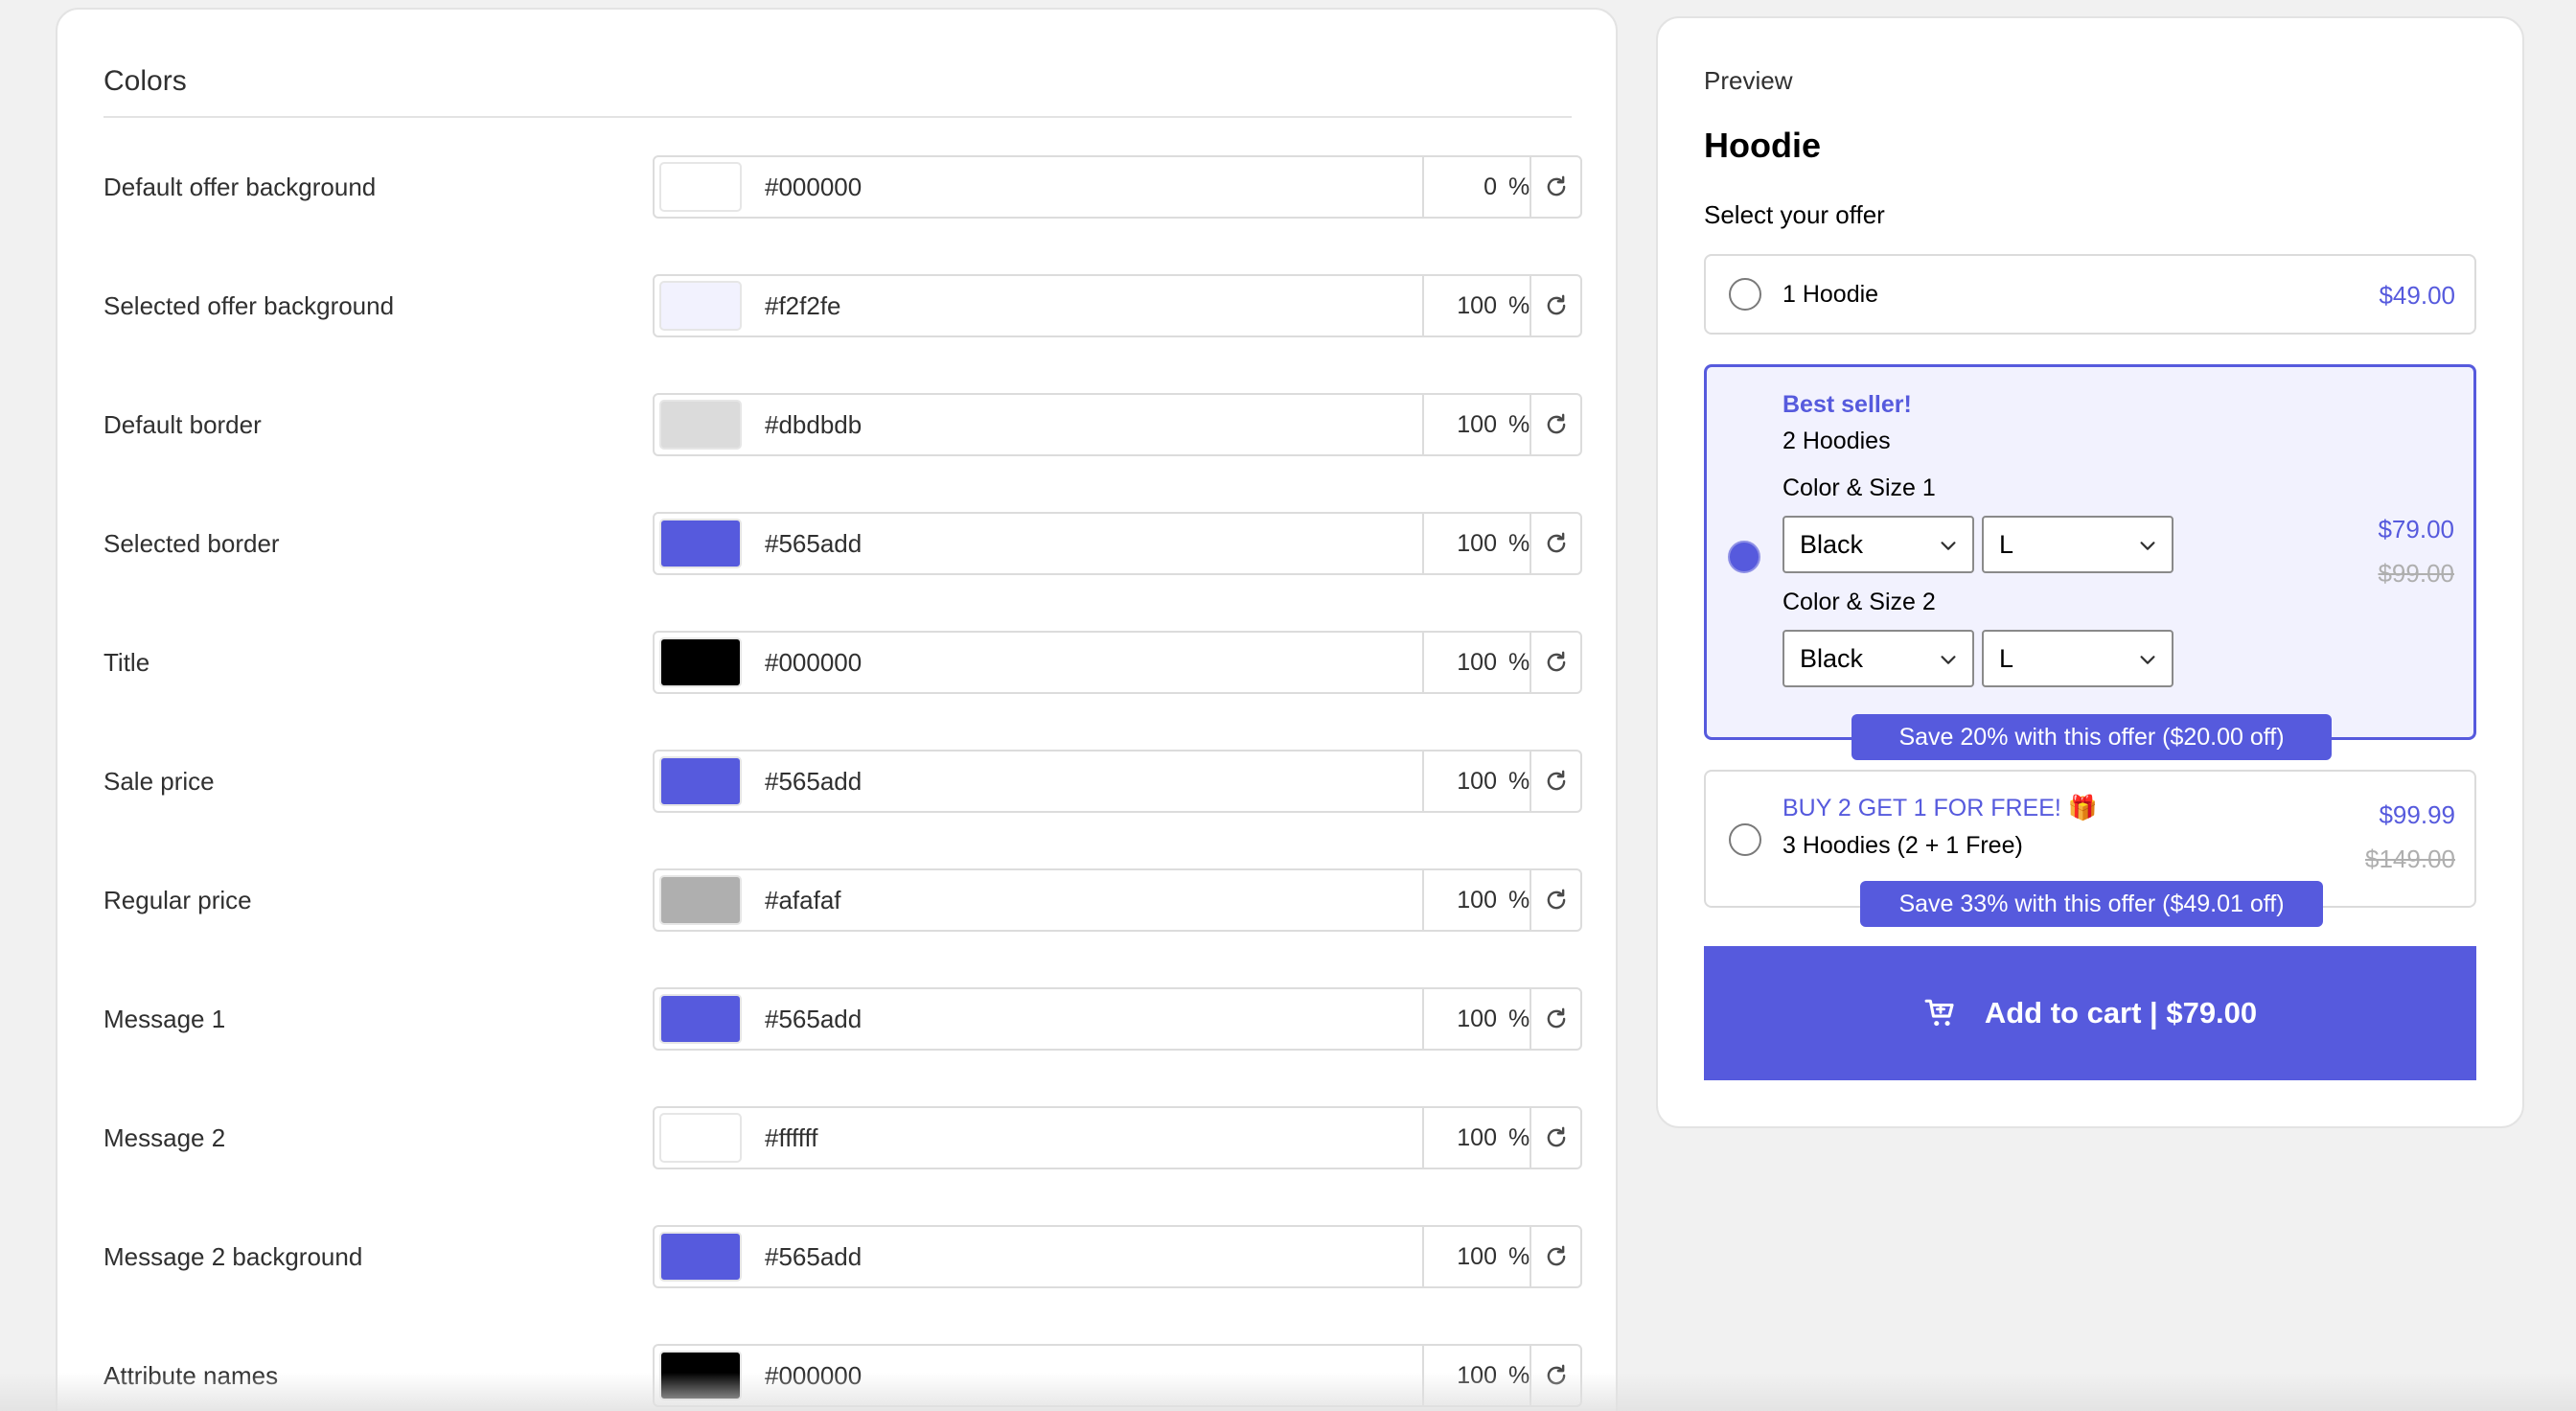  What do you see at coordinates (1878, 658) in the screenshot?
I see `color-select-2: Black` at bounding box center [1878, 658].